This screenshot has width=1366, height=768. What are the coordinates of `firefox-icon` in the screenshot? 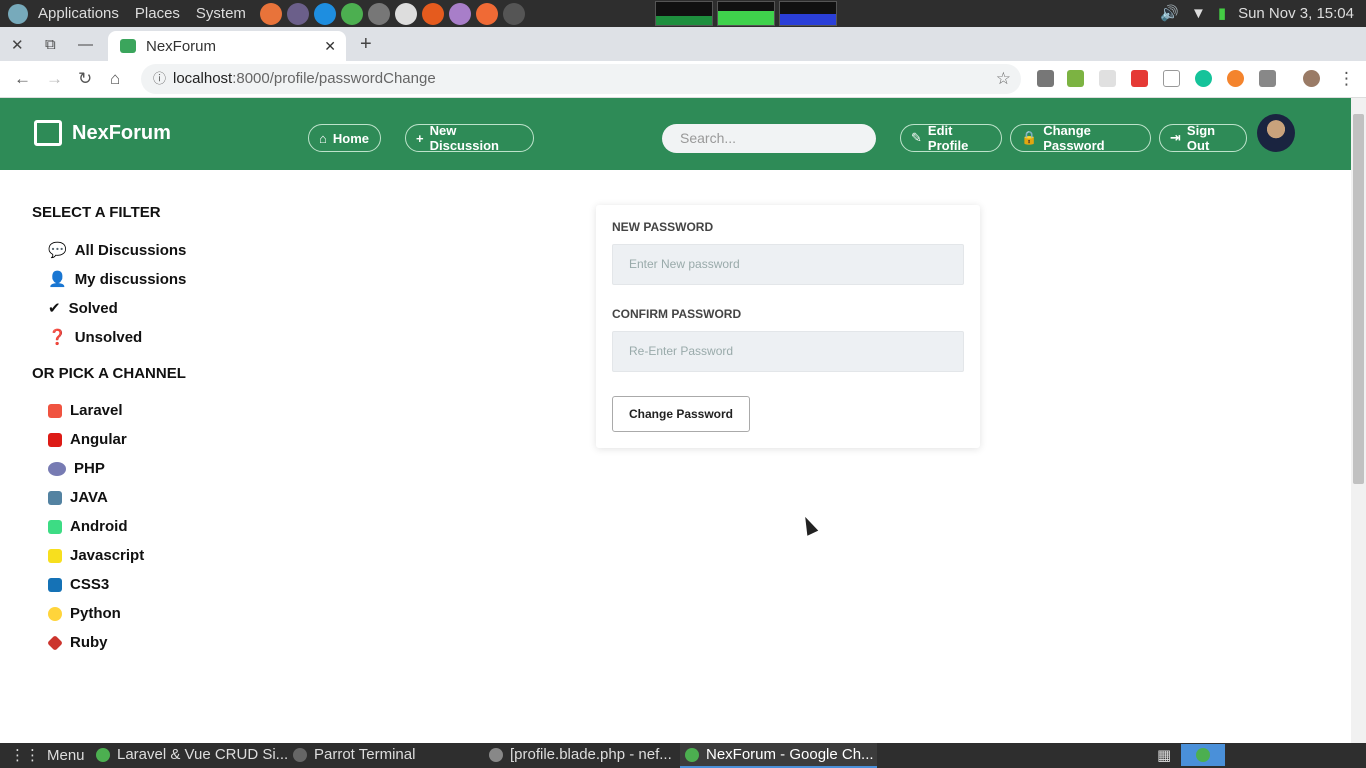 It's located at (432, 13).